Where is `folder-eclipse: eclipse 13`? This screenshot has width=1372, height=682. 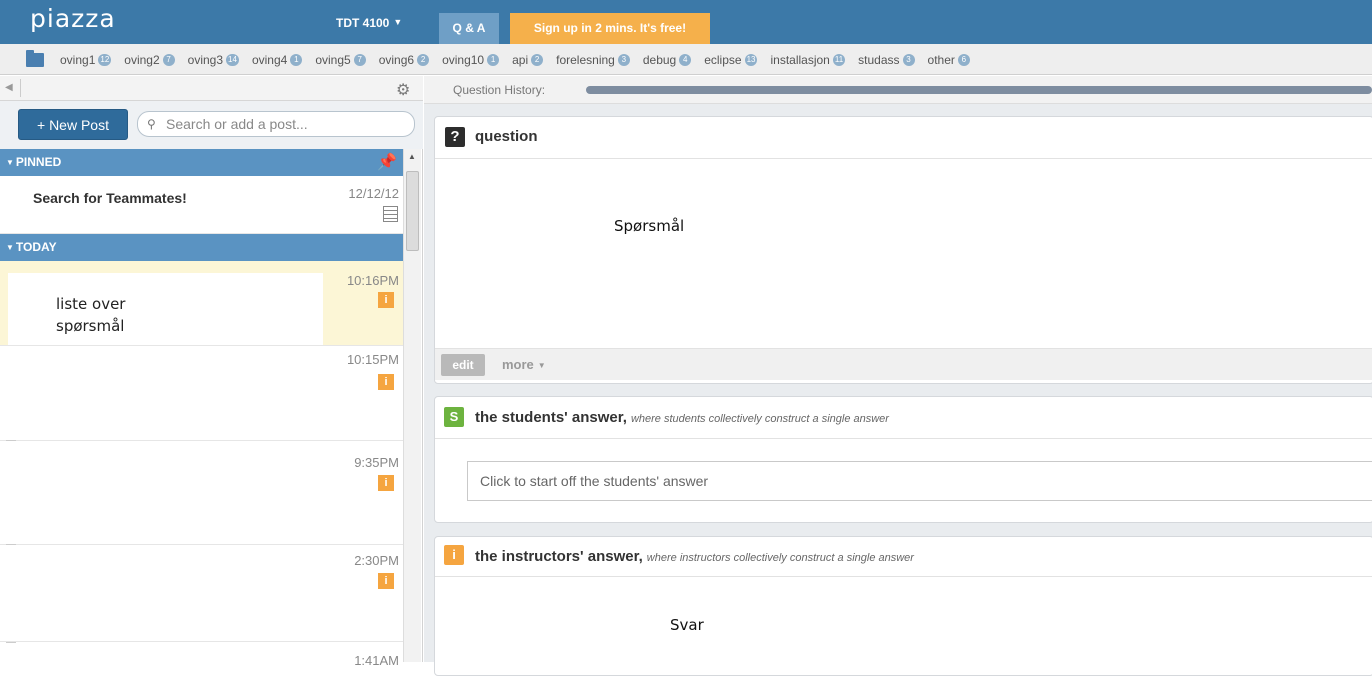
folder-eclipse: eclipse 13 is located at coordinates (731, 60).